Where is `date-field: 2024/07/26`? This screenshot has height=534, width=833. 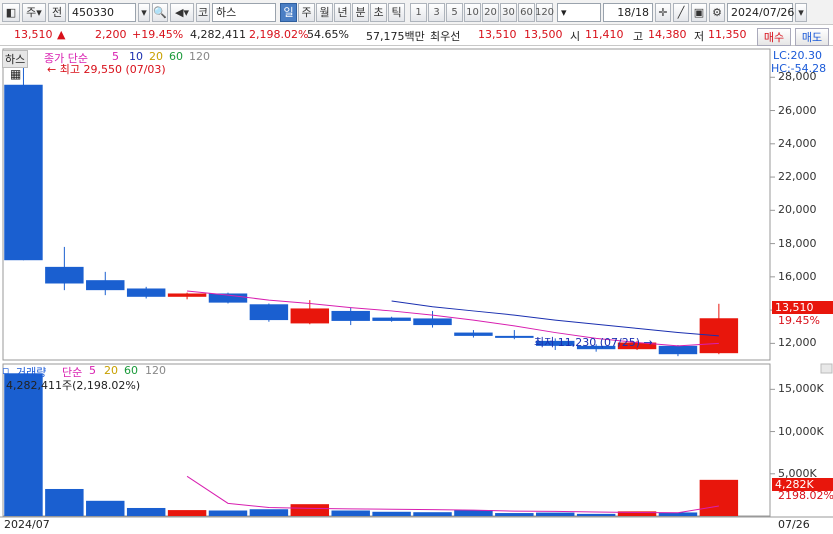
date-field: 2024/07/26 is located at coordinates (760, 12).